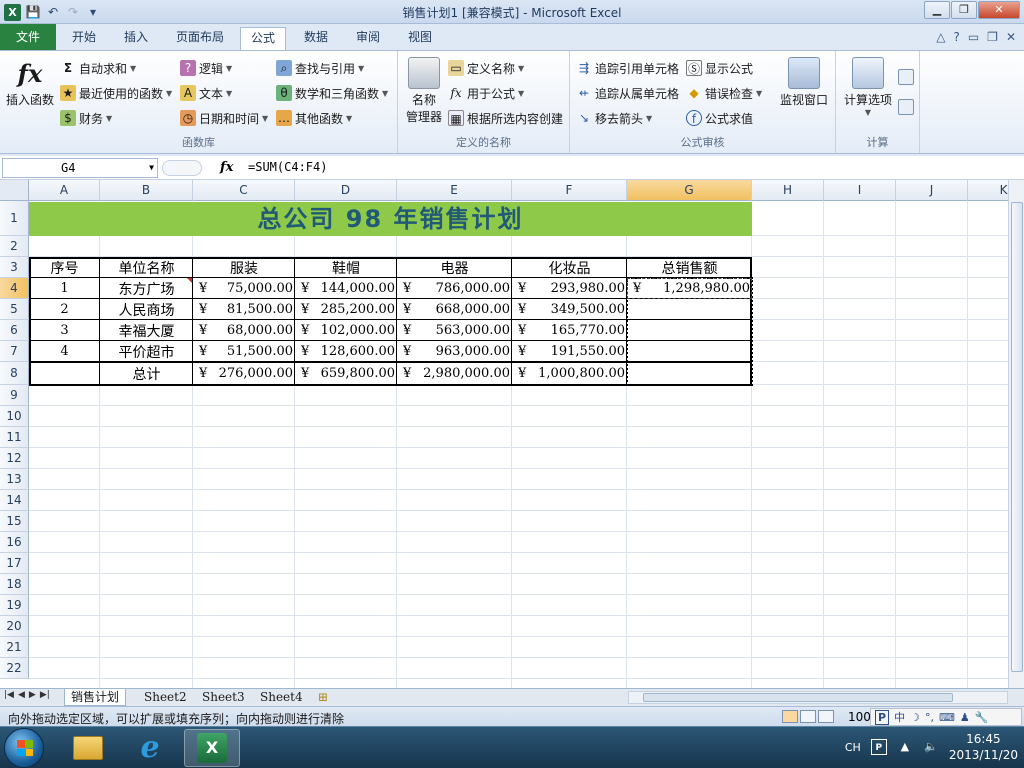 Image resolution: width=1024 pixels, height=768 pixels. Describe the element at coordinates (719, 68) in the screenshot. I see `show-formulas-button: Ⓢ 显示公式` at that location.